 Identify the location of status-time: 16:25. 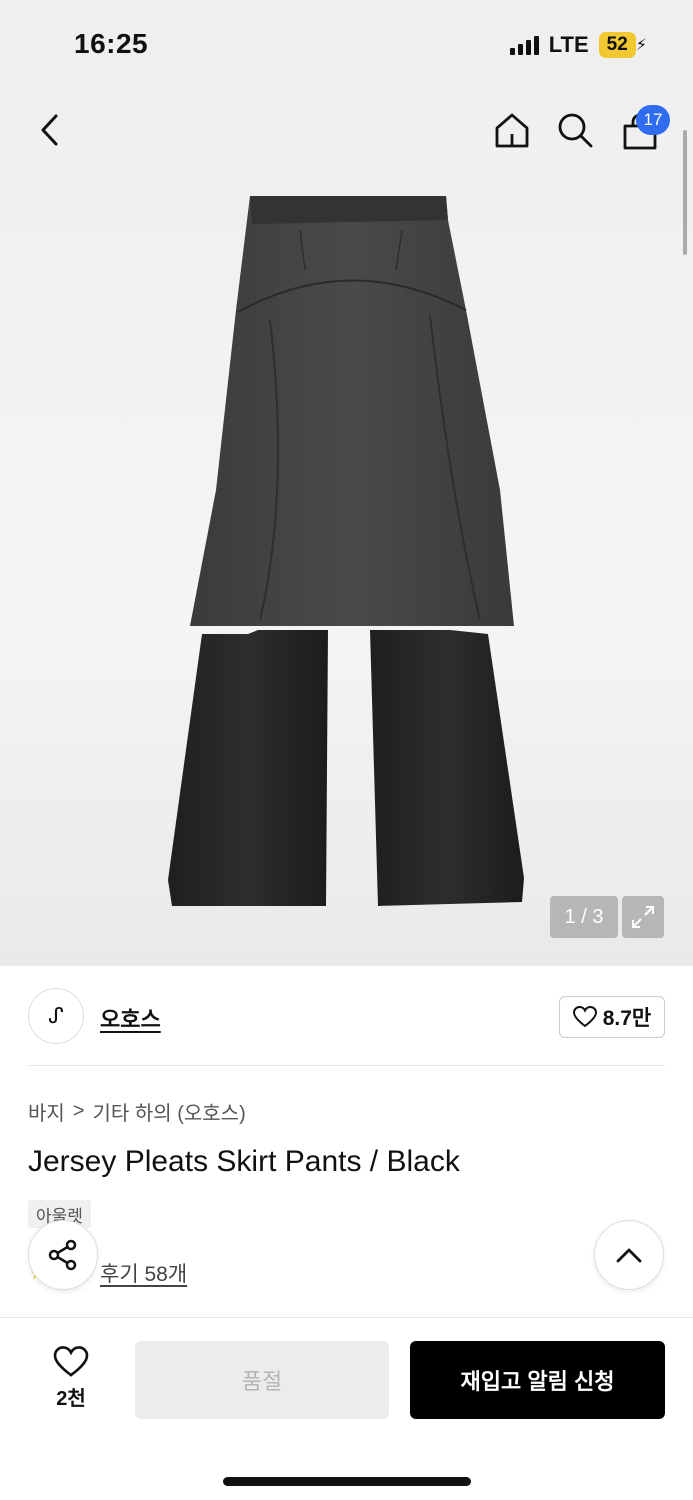
(111, 43).